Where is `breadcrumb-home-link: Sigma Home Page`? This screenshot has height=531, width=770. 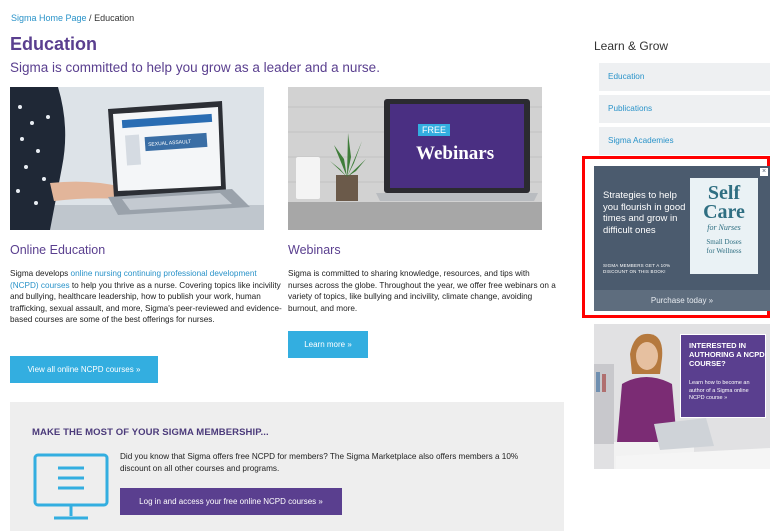
breadcrumb-home-link: Sigma Home Page is located at coordinates (49, 18).